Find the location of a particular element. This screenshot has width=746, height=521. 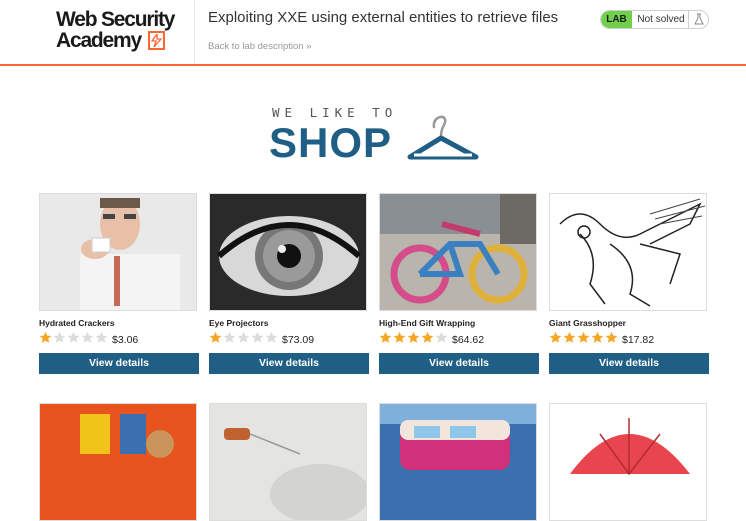

coat-hanger-icon is located at coordinates (443, 137).